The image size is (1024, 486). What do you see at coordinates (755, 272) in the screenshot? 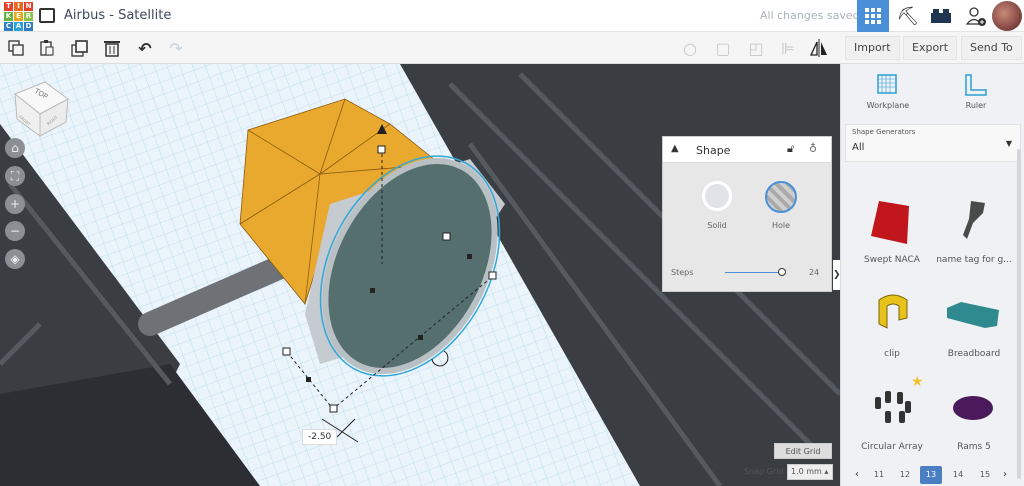
I see `steps-slider` at bounding box center [755, 272].